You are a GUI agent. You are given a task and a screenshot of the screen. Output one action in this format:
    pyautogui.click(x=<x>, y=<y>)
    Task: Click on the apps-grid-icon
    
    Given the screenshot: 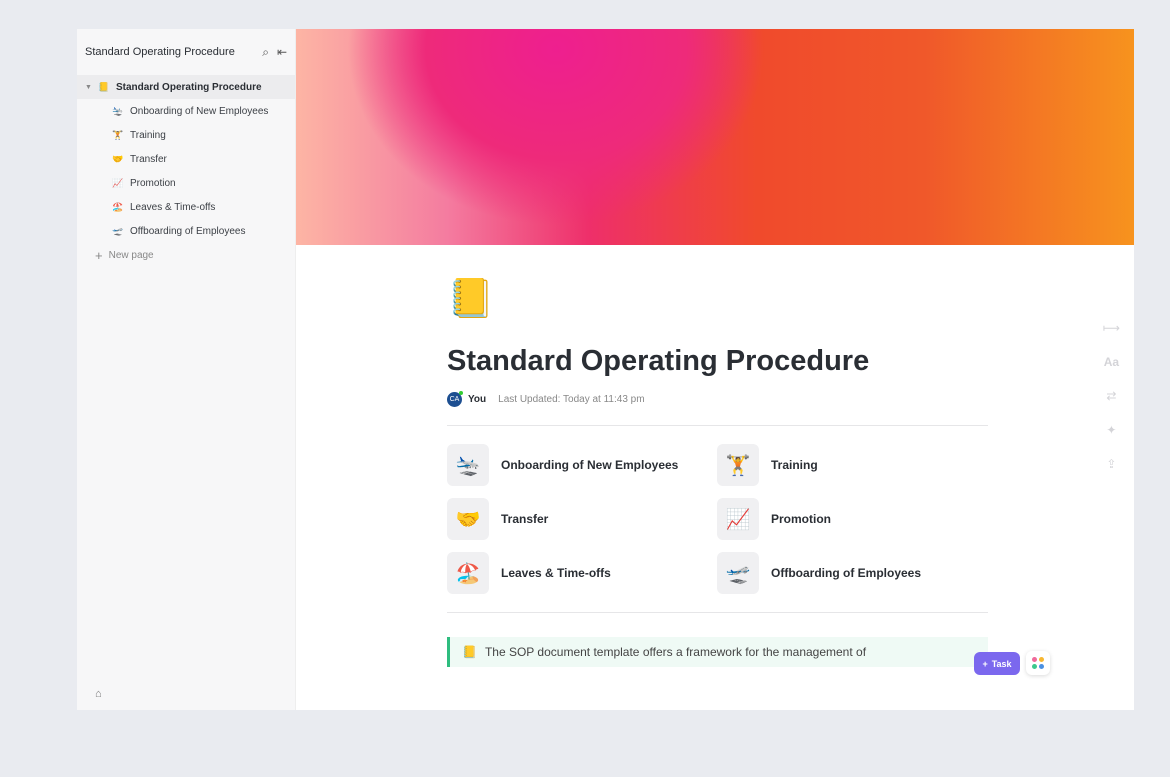 What is the action you would take?
    pyautogui.click(x=1038, y=663)
    